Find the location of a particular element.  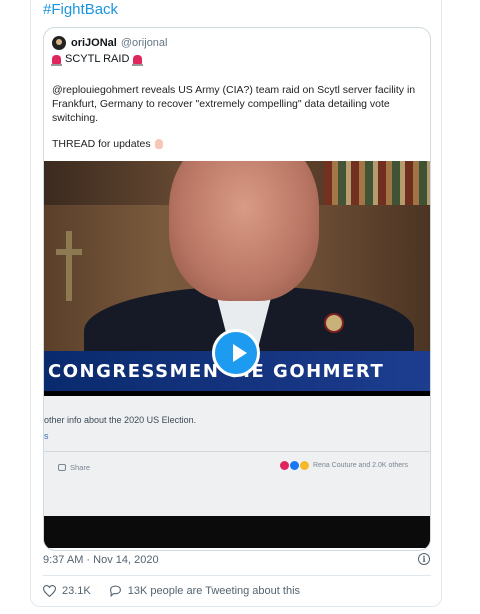

like-count: 23.1K is located at coordinates (76, 591).